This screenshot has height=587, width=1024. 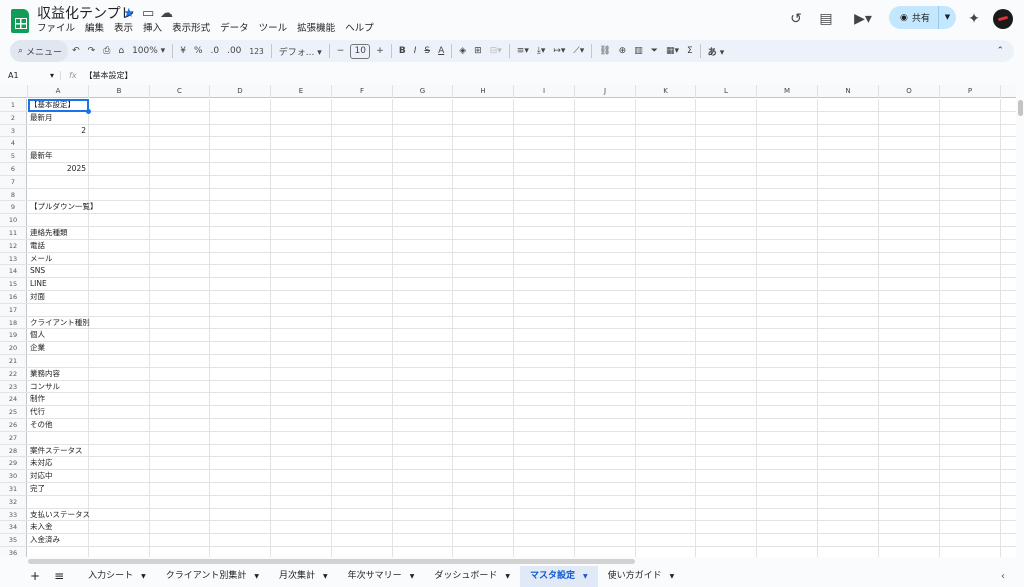 I want to click on row-header: 27, so click(x=13, y=437).